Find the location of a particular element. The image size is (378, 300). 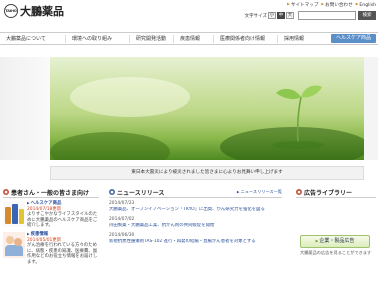

hero-side-right is located at coordinates (371, 108).